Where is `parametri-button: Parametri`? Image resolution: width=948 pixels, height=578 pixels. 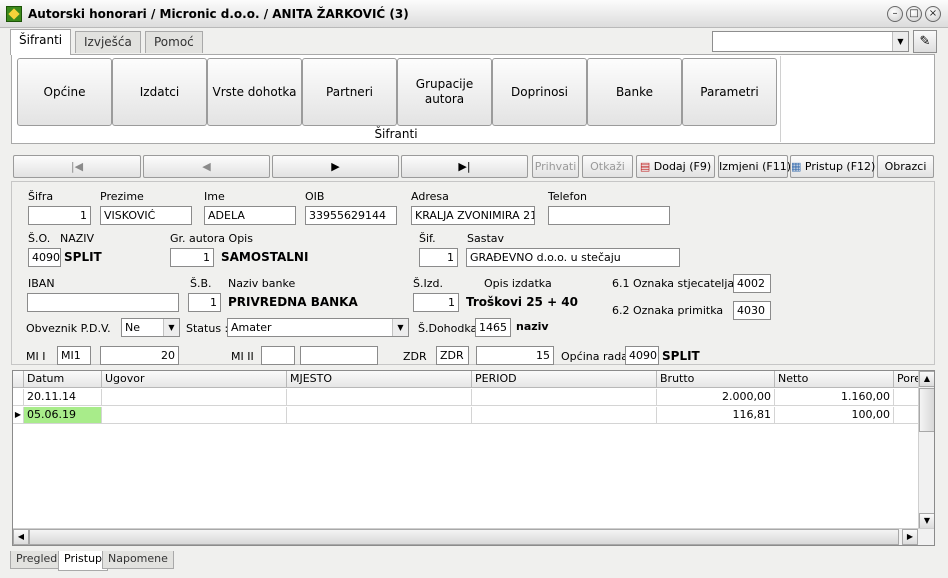
parametri-button: Parametri is located at coordinates (729, 92).